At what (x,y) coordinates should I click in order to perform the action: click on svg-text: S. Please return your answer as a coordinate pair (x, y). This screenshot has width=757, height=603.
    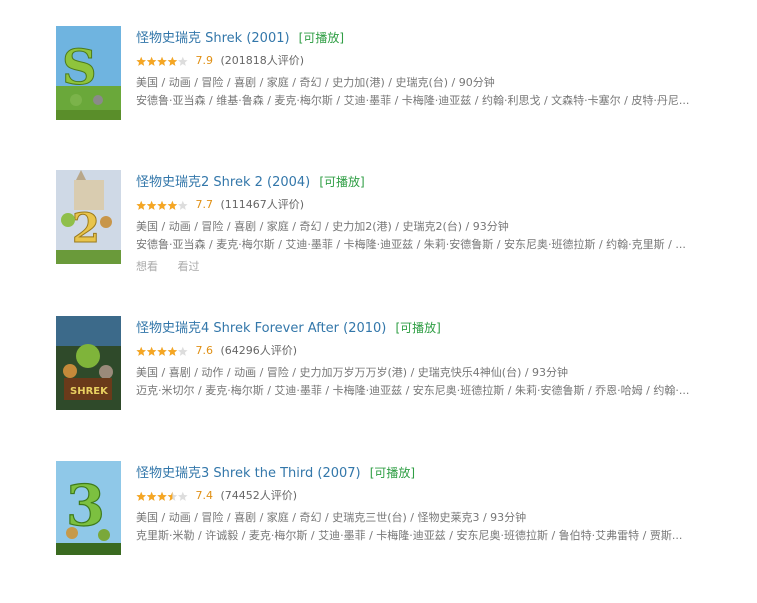
    Looking at the image, I should click on (79, 68).